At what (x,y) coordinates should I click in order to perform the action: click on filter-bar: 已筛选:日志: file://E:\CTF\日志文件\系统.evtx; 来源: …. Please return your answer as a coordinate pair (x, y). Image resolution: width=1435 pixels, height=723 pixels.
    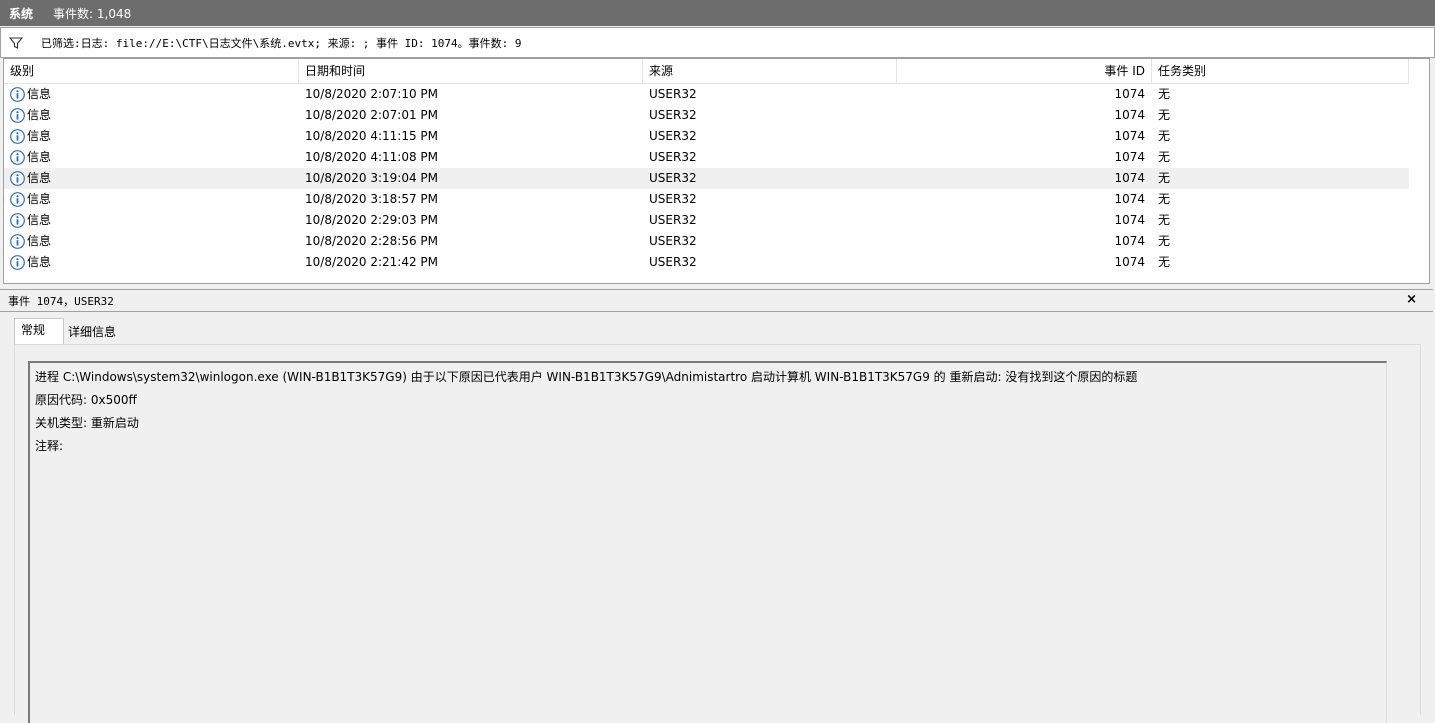
    Looking at the image, I should click on (717, 42).